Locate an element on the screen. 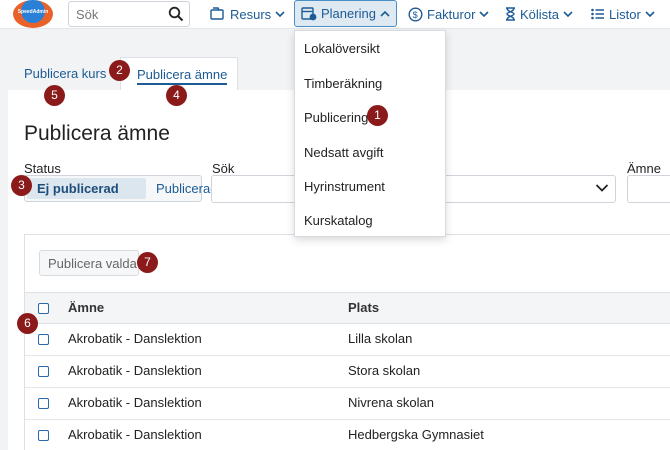  cell-plats: Stora skolan is located at coordinates (384, 370).